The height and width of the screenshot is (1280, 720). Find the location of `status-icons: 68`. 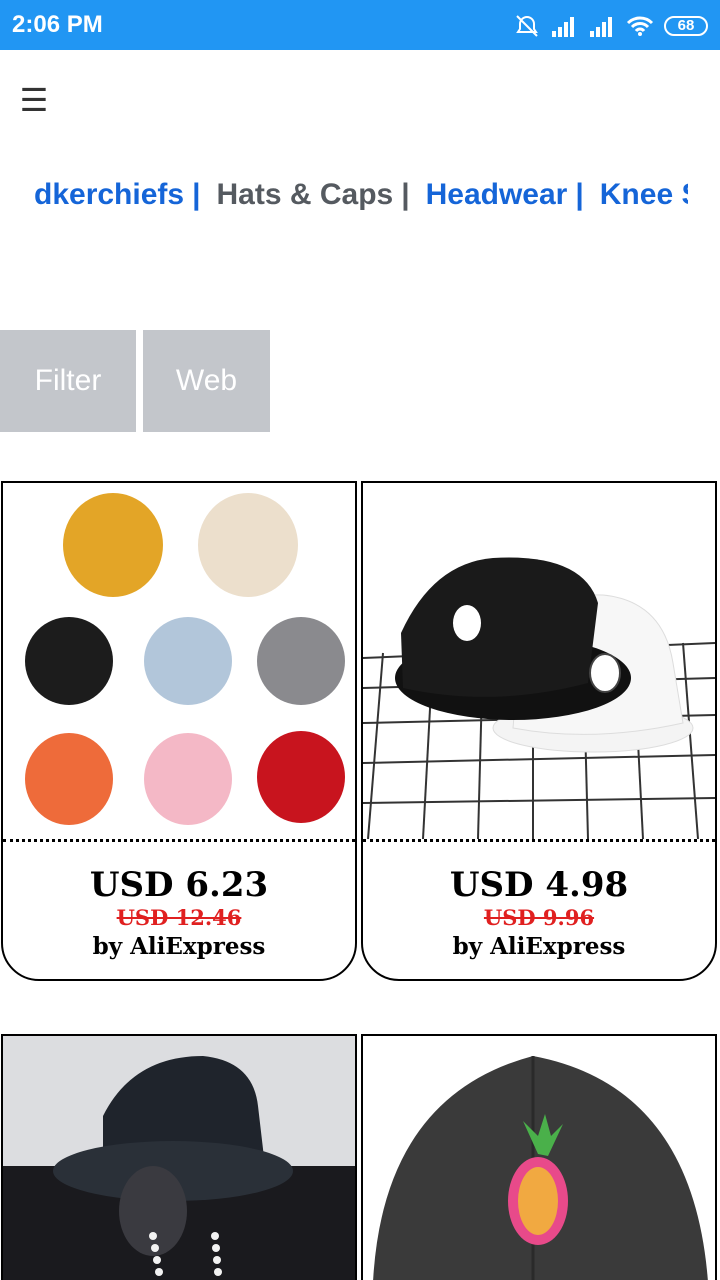

status-icons: 68 is located at coordinates (611, 26).